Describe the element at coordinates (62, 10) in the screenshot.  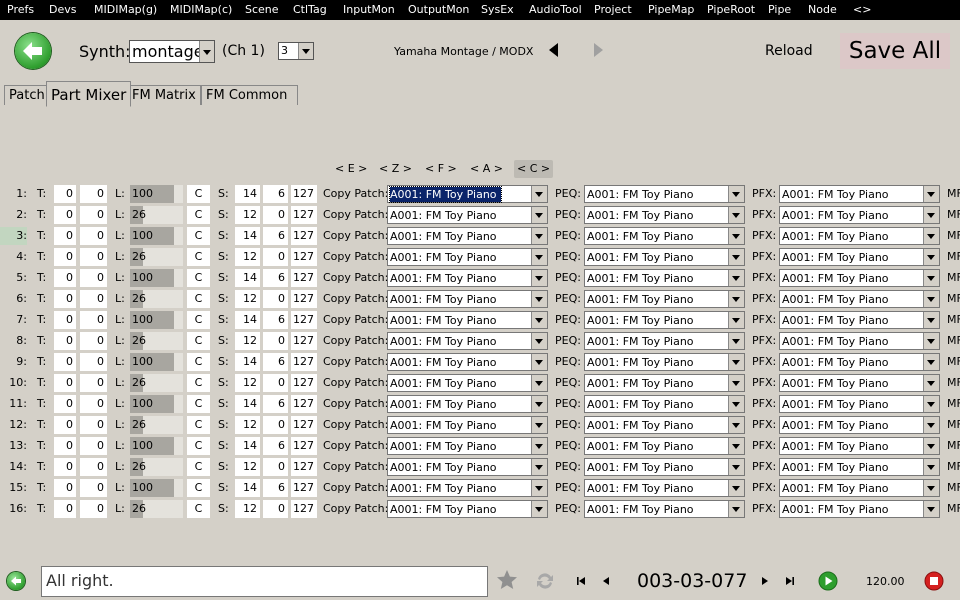
I see `menu-item: Devs` at that location.